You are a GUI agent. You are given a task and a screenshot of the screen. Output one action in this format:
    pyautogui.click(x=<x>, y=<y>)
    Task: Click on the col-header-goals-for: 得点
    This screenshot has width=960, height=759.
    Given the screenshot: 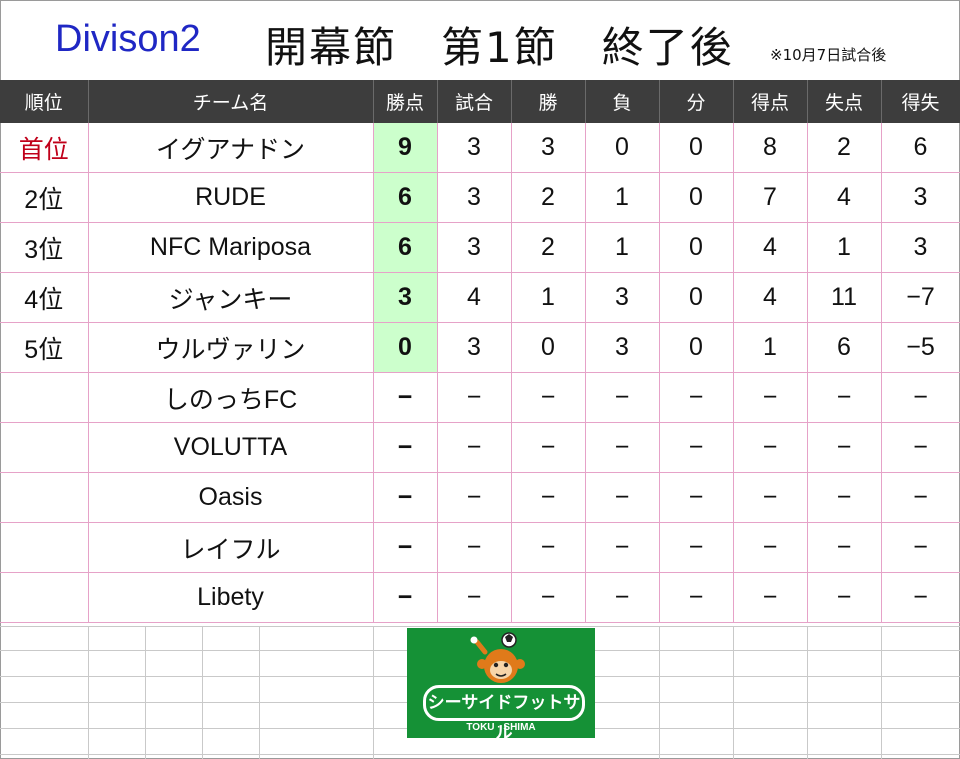 What is the action you would take?
    pyautogui.click(x=770, y=101)
    